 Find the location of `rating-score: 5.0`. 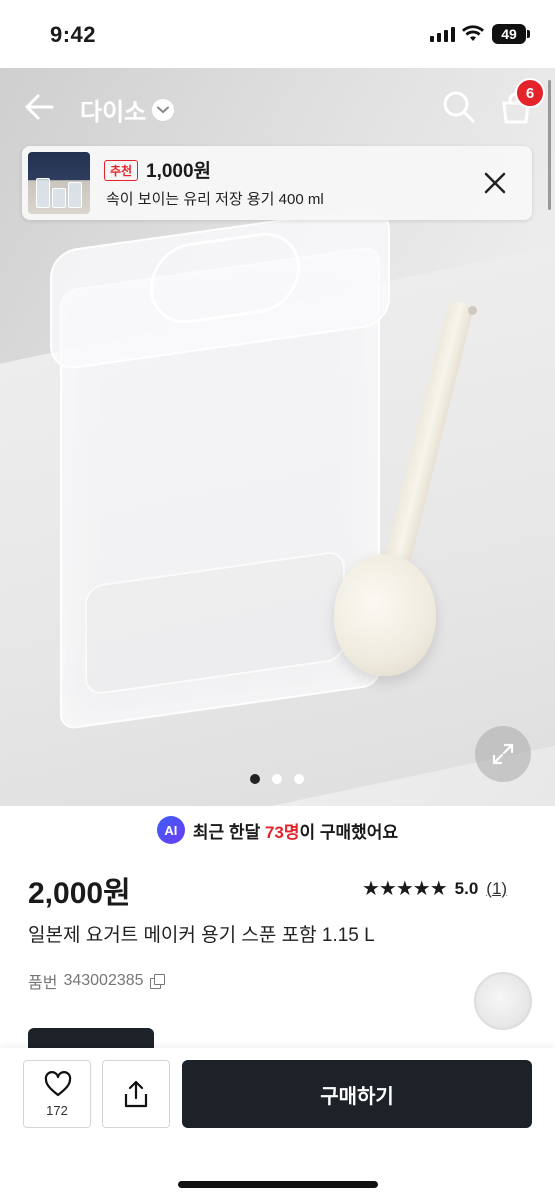

rating-score: 5.0 is located at coordinates (466, 888).